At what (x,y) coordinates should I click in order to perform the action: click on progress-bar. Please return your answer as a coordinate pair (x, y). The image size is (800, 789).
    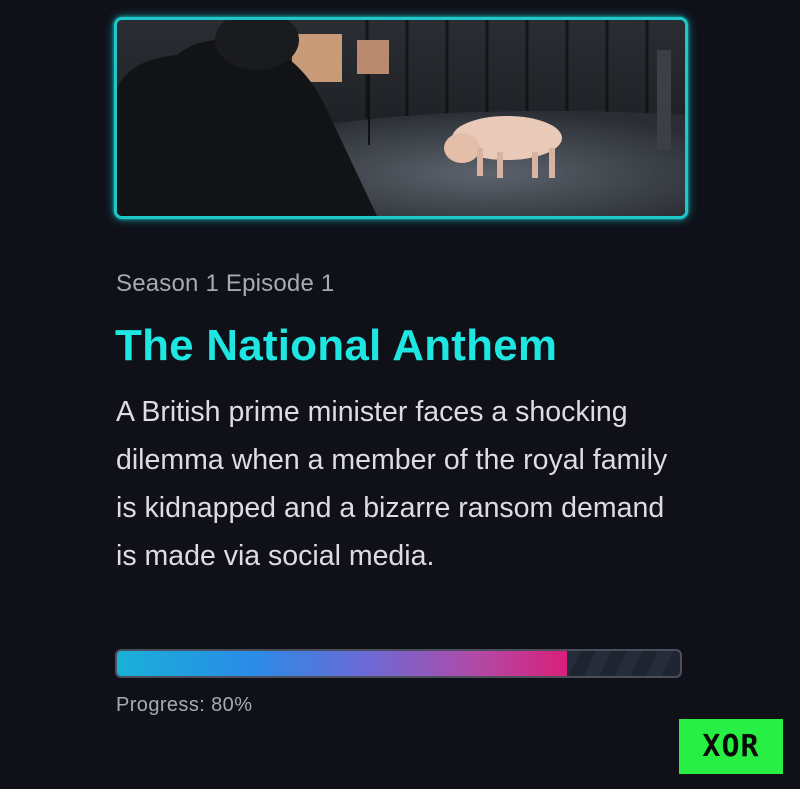
    Looking at the image, I should click on (398, 663).